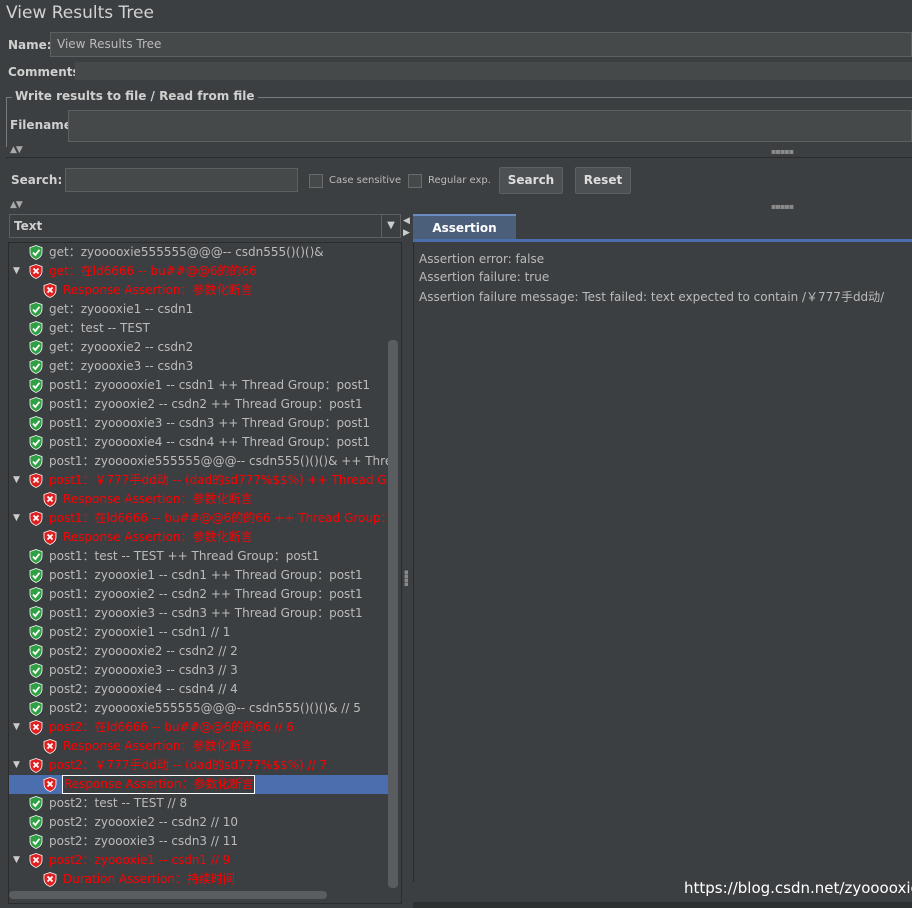 Image resolution: width=912 pixels, height=908 pixels. Describe the element at coordinates (144, 841) in the screenshot. I see `tree-row-label: post2：zyoooxie3 -- csdn3 // 11` at that location.